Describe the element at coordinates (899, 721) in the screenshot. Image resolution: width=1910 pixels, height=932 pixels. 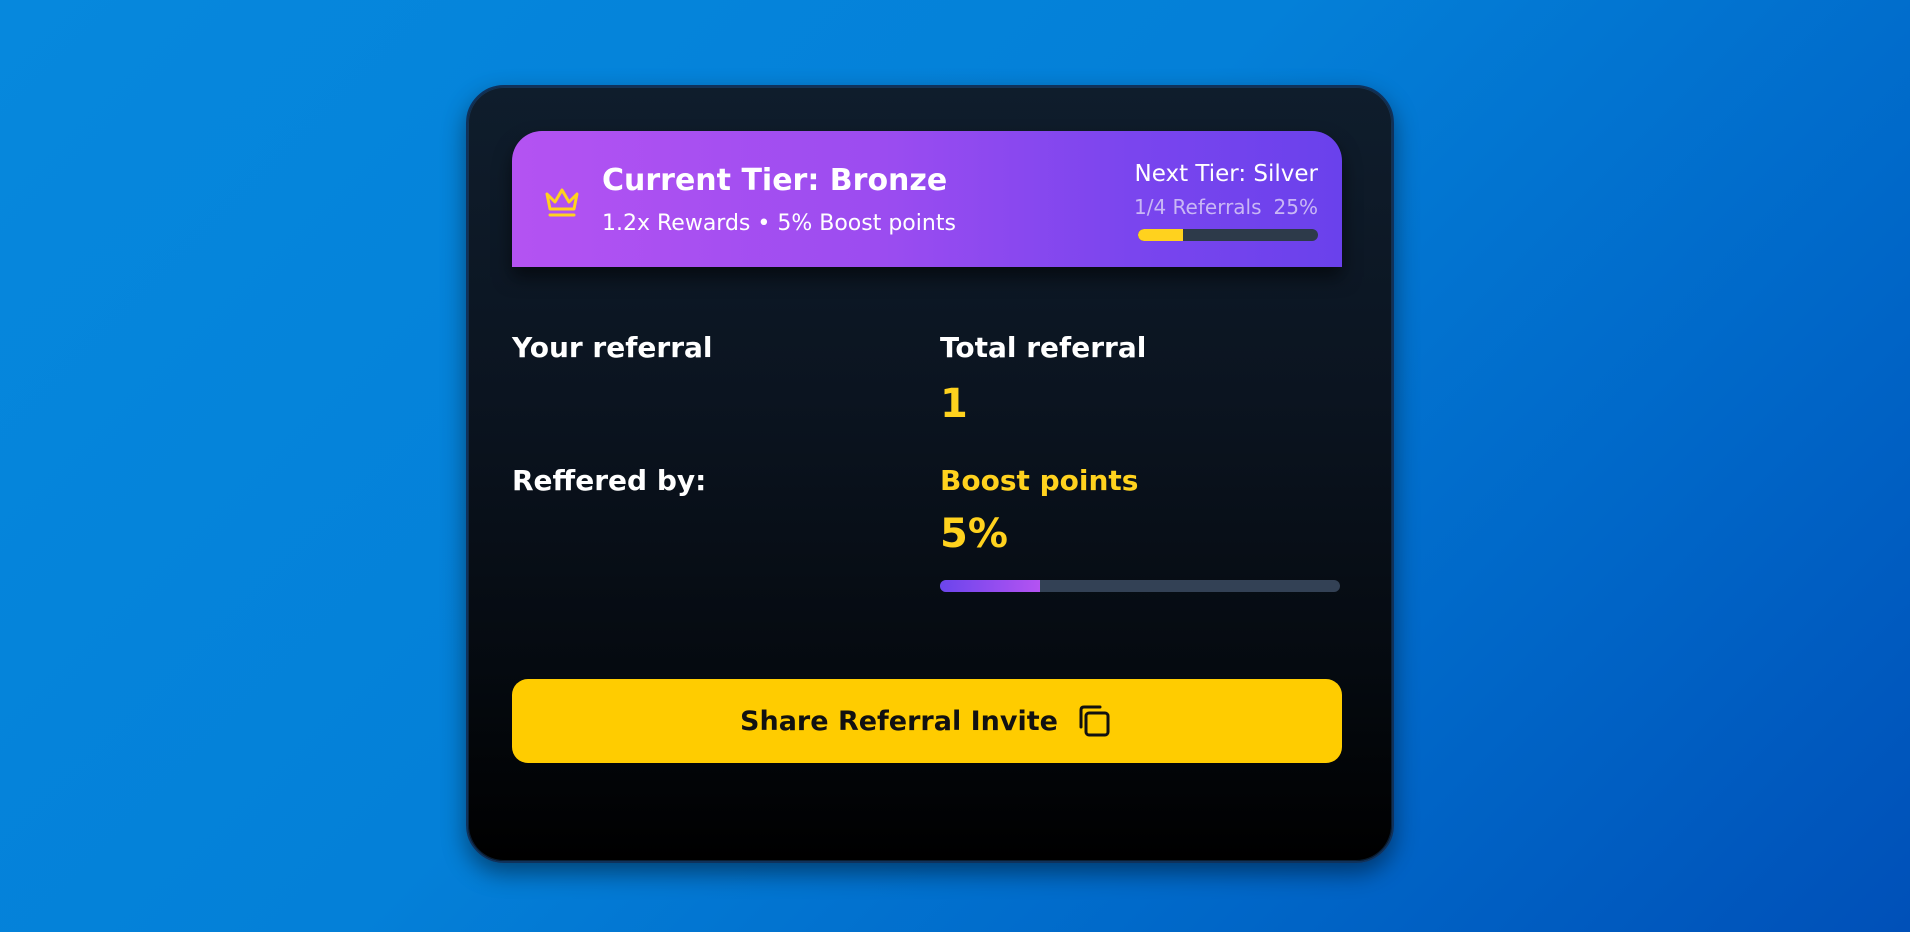
I see `share-referral-label: Share Referral Invite` at that location.